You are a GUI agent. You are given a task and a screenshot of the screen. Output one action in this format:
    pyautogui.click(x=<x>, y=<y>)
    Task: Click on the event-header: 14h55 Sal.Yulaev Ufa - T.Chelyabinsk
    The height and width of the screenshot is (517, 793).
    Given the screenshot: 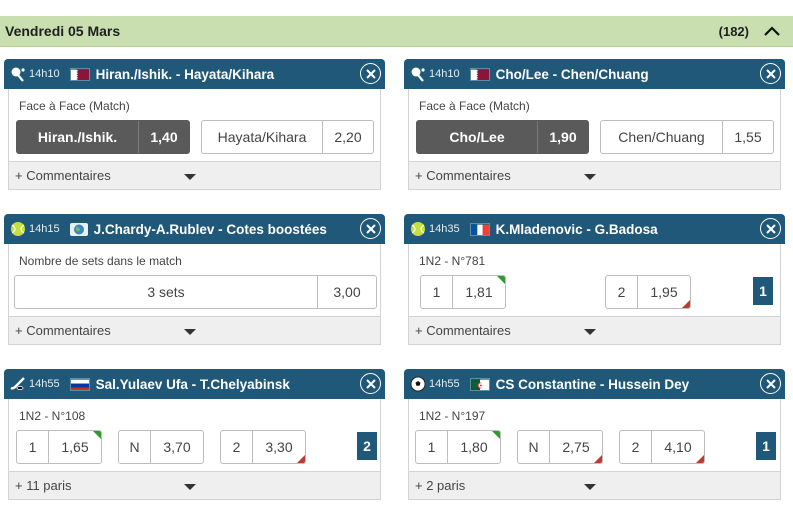 What is the action you would take?
    pyautogui.click(x=194, y=384)
    